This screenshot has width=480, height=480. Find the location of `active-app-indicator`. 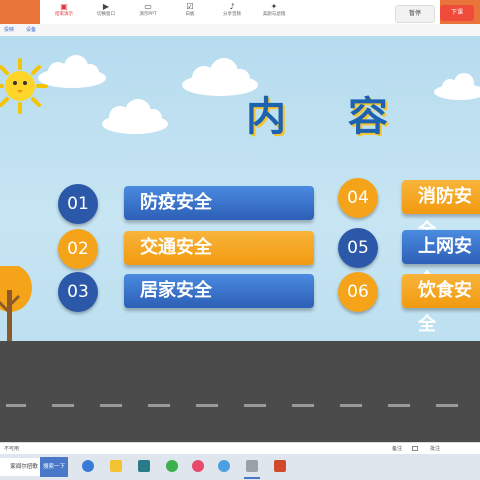

active-app-indicator is located at coordinates (252, 478).